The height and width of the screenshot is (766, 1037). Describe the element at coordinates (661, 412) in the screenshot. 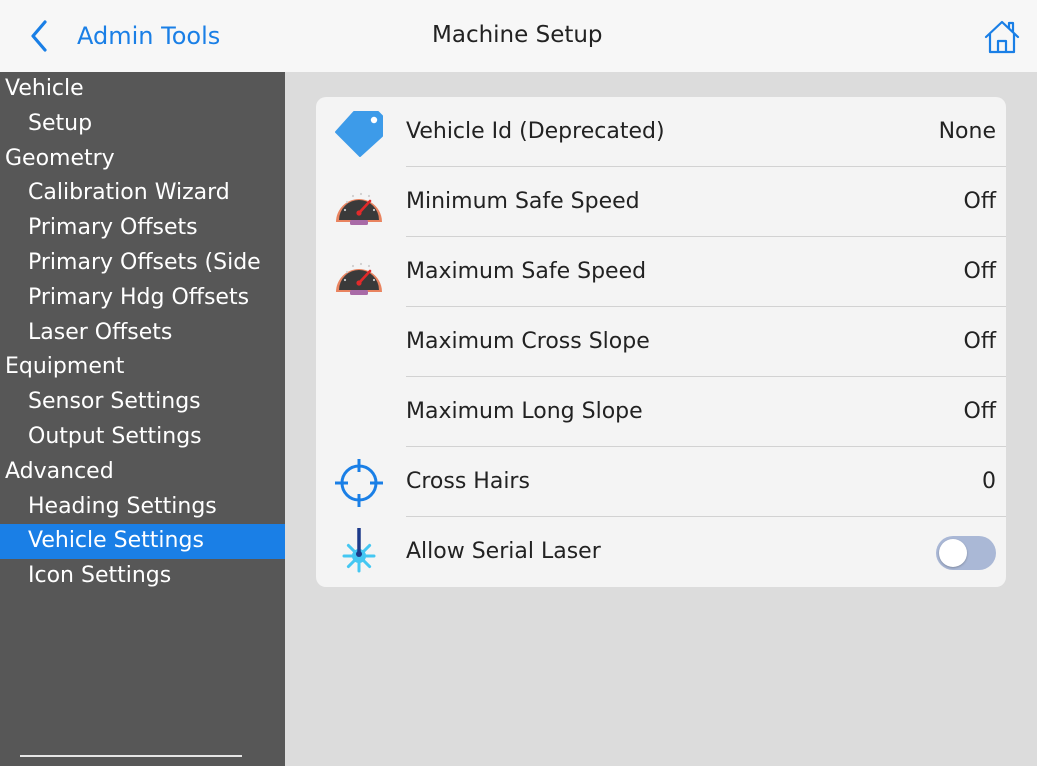

I see `setting-row-maximum-long-slope: Maximum Long Slope Off` at that location.